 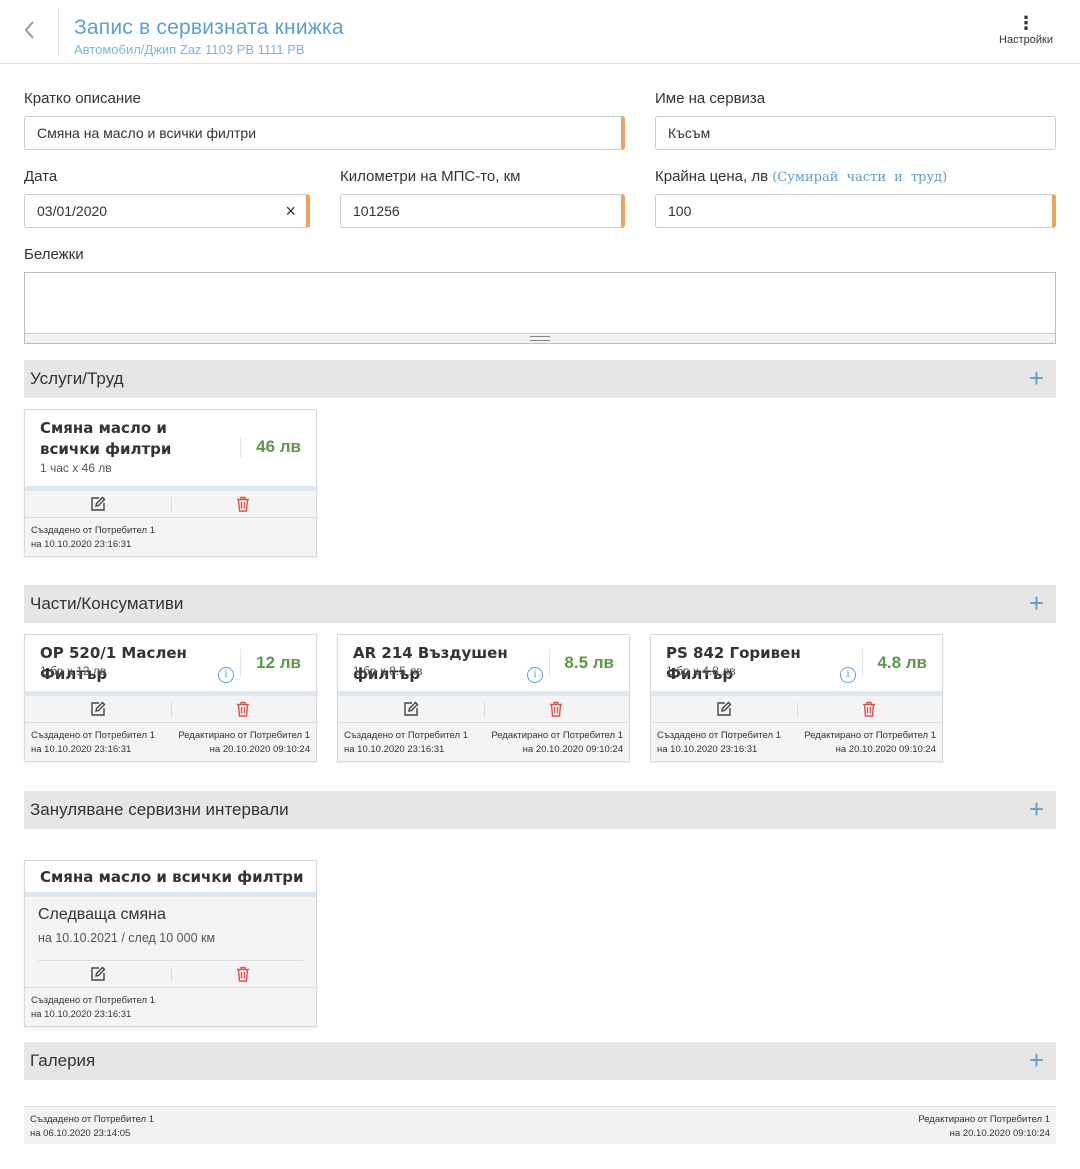 What do you see at coordinates (278, 662) in the screenshot?
I see `card-price: 12 лв` at bounding box center [278, 662].